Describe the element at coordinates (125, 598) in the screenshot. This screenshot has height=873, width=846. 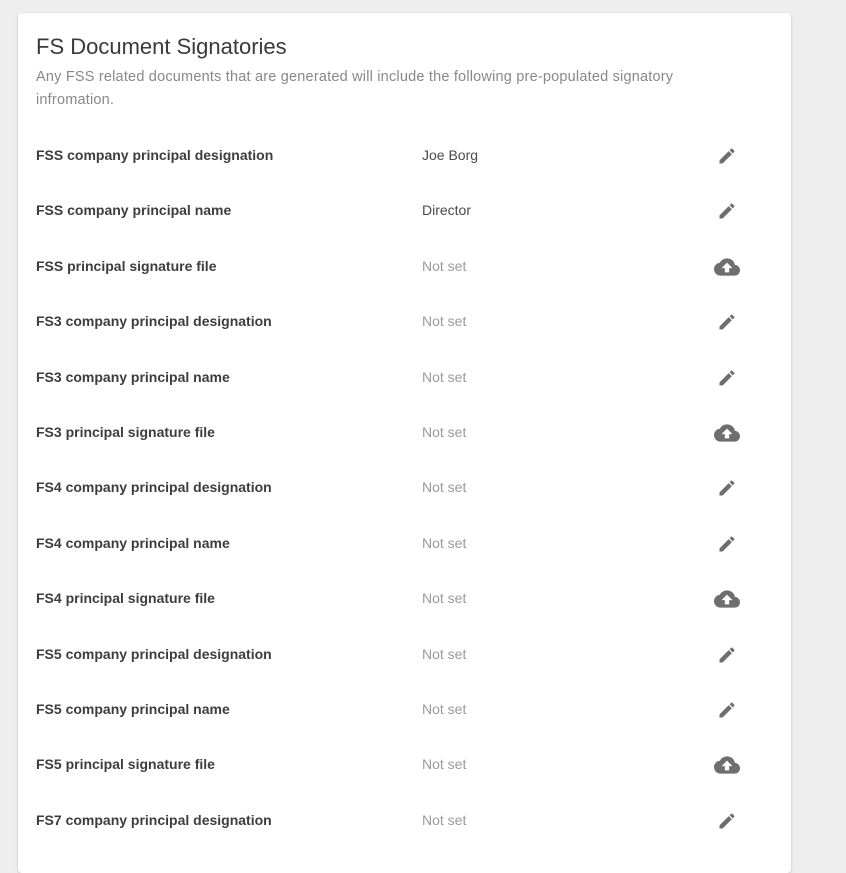
I see `row-label: FS4 principal signature file` at that location.